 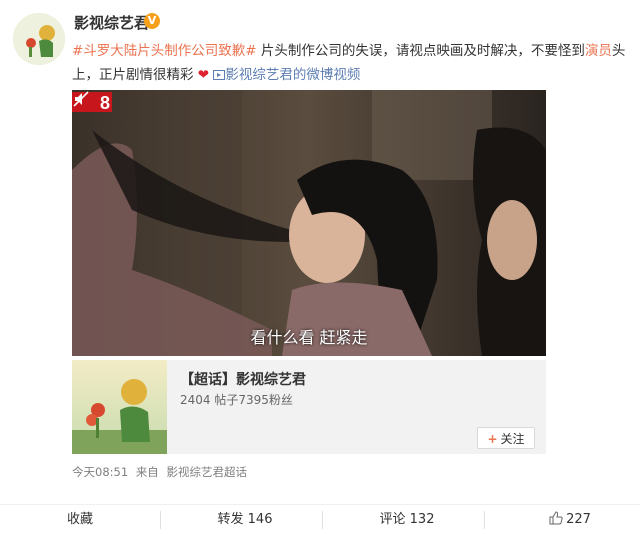 What do you see at coordinates (492, 439) in the screenshot?
I see `plus-icon: +` at bounding box center [492, 439].